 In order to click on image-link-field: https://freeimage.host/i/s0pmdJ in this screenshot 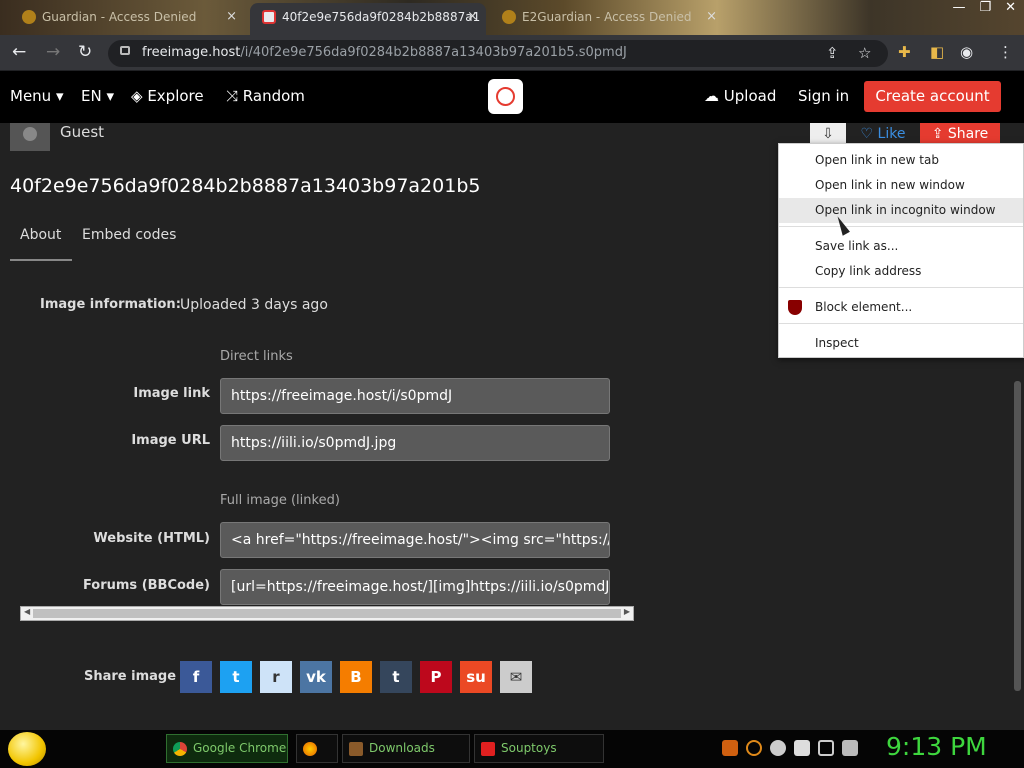, I will do `click(415, 396)`.